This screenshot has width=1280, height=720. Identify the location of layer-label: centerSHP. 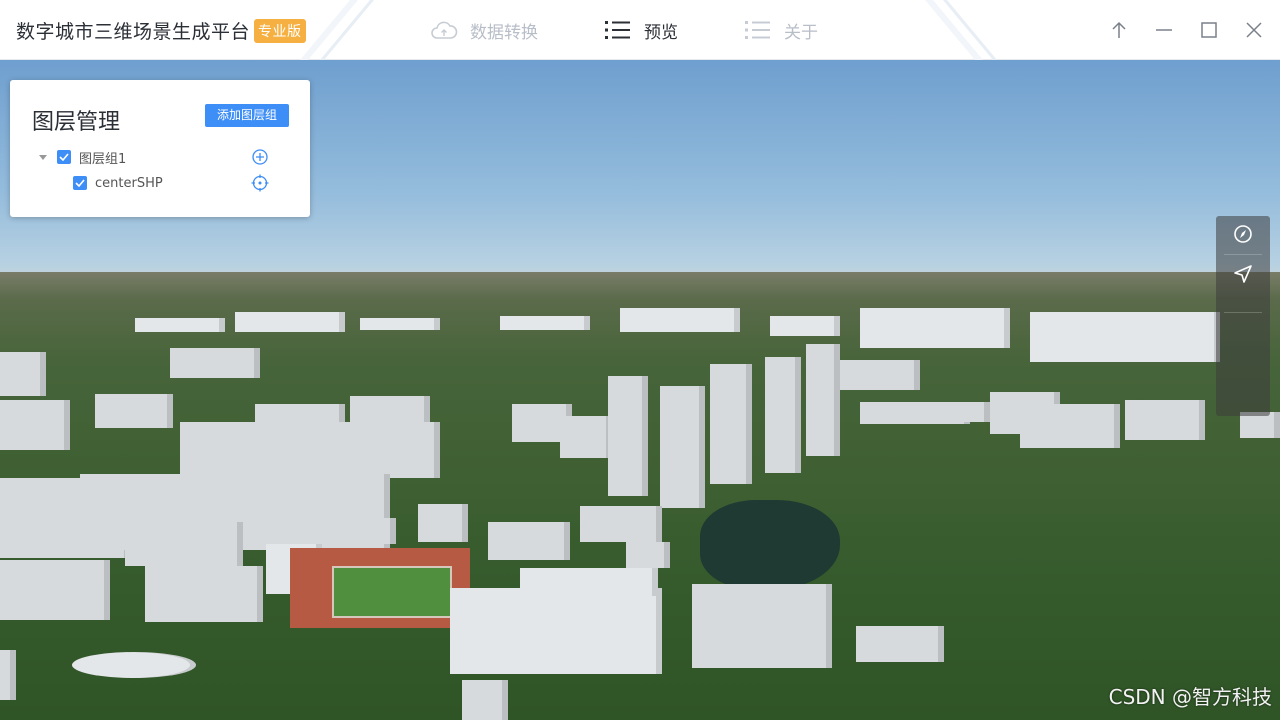
(129, 183).